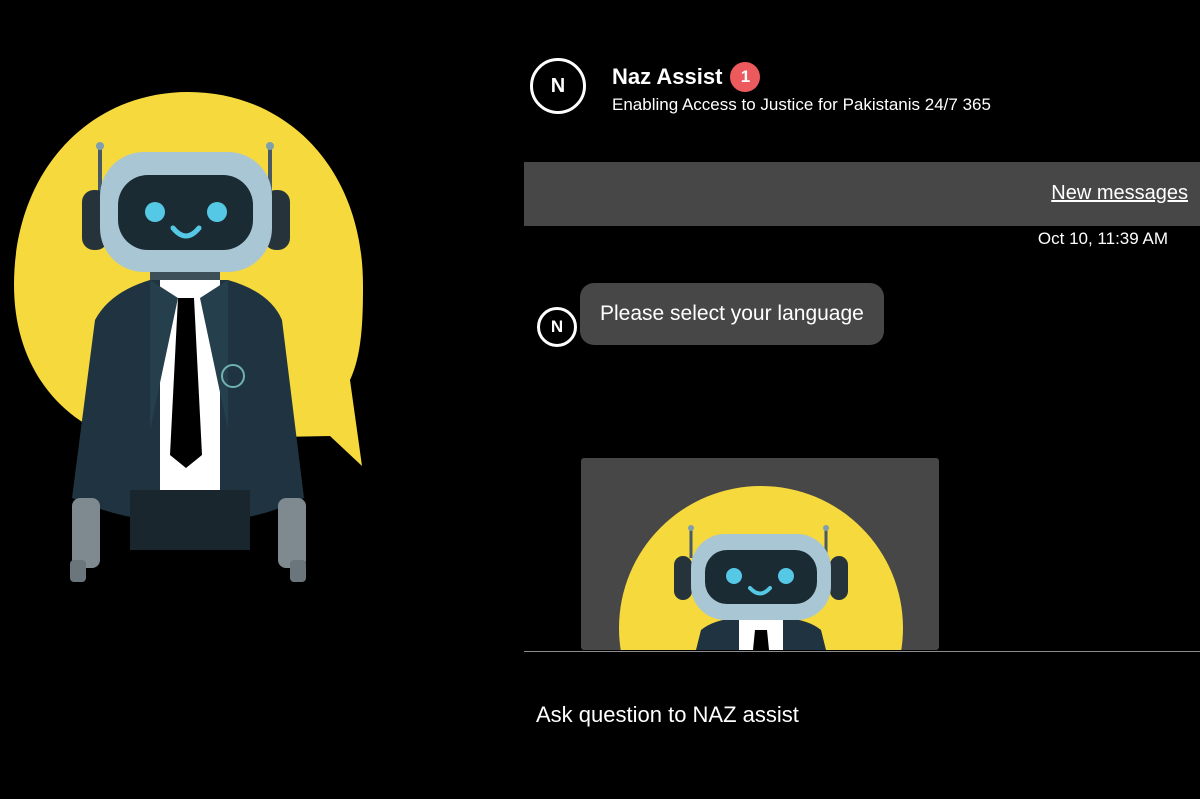 Image resolution: width=1200 pixels, height=799 pixels. What do you see at coordinates (856, 715) in the screenshot?
I see `question-input` at bounding box center [856, 715].